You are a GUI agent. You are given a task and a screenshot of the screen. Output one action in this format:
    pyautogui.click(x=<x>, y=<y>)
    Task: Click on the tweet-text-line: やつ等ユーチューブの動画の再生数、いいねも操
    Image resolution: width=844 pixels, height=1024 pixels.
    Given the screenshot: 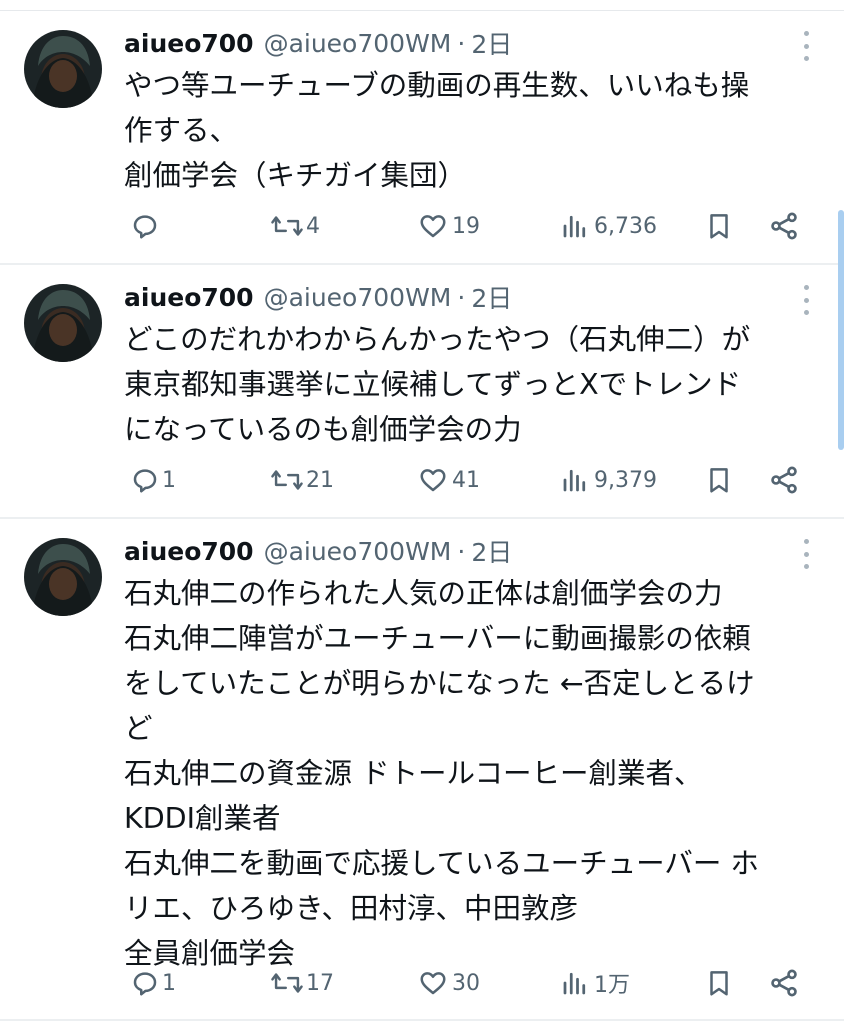 What is the action you would take?
    pyautogui.click(x=437, y=85)
    